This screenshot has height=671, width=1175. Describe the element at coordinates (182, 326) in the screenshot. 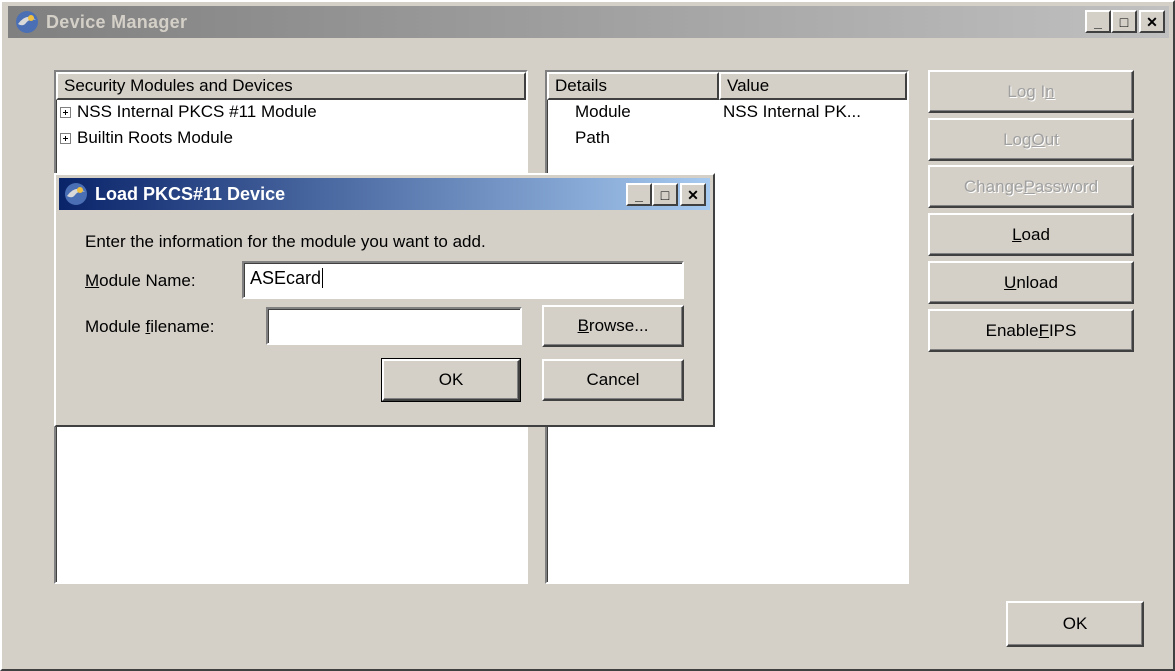

I see `label-text: ilename:` at that location.